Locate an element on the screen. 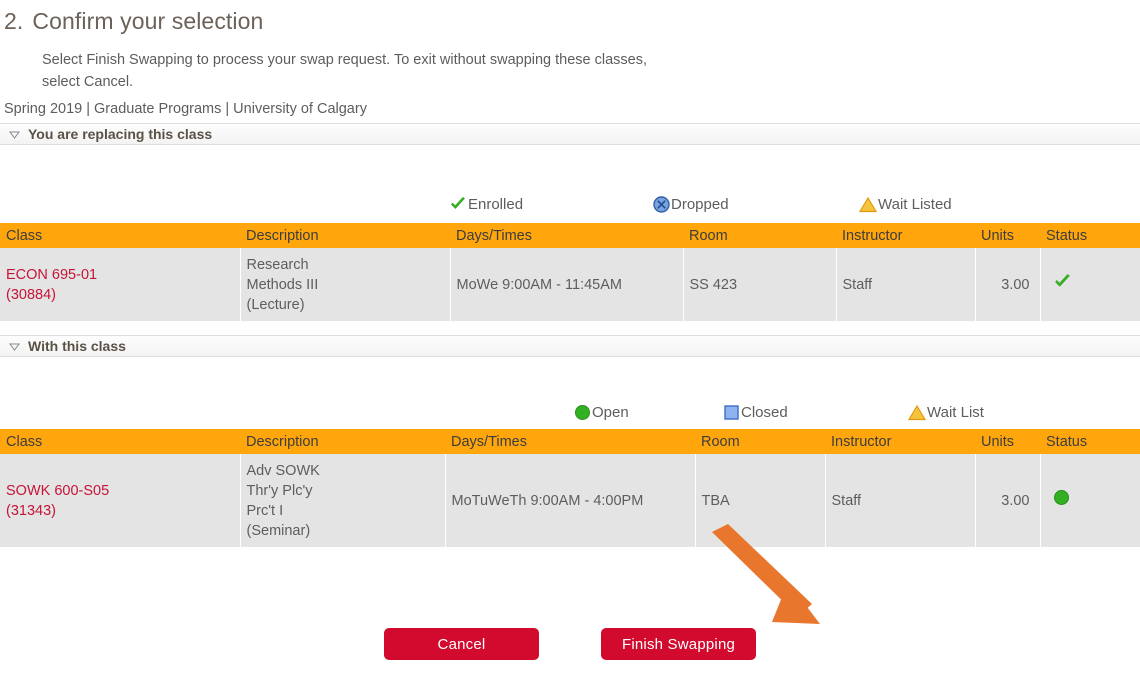 The width and height of the screenshot is (1140, 674). legend-label-enrolled: Enrolled is located at coordinates (496, 204).